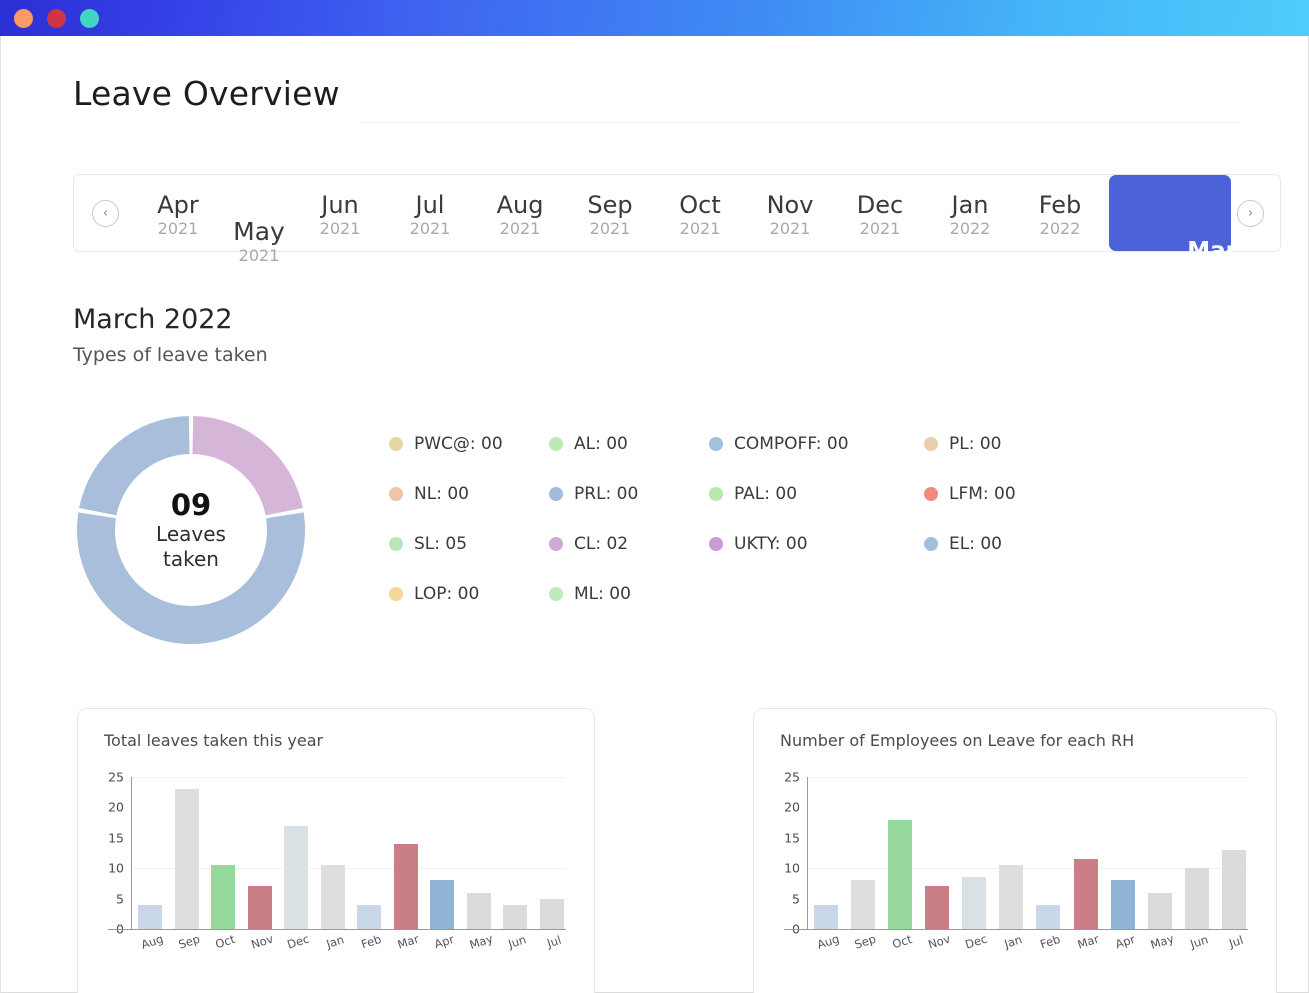 This screenshot has width=1309, height=993. I want to click on y-axis: 0510152025, so click(789, 853).